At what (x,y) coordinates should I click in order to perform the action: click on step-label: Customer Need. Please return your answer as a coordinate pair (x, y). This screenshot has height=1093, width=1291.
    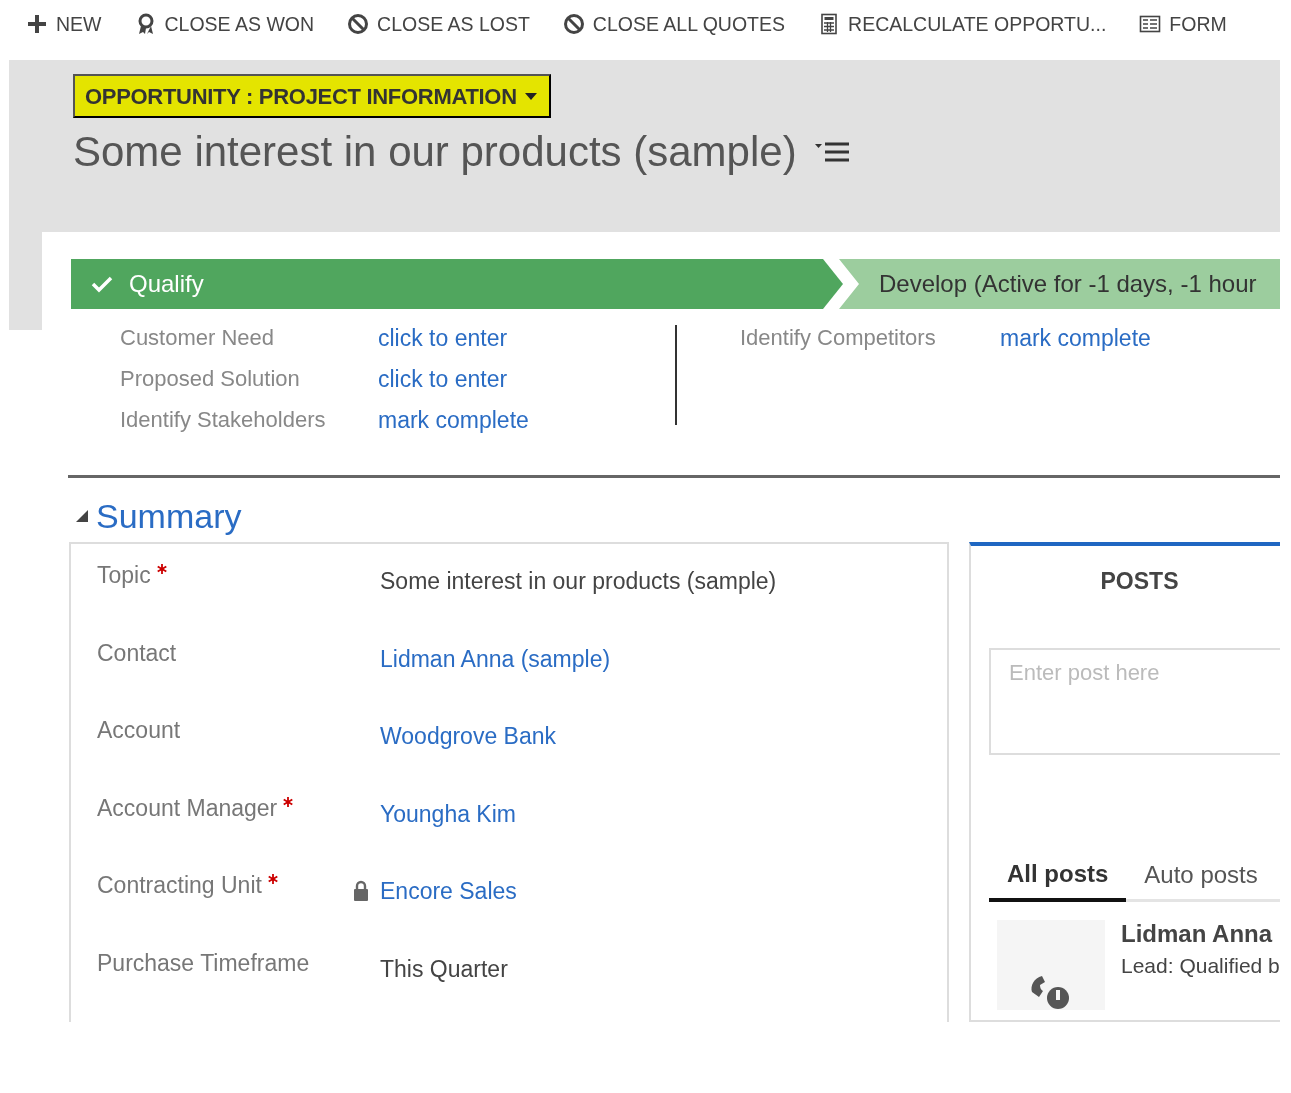
    Looking at the image, I should click on (198, 338).